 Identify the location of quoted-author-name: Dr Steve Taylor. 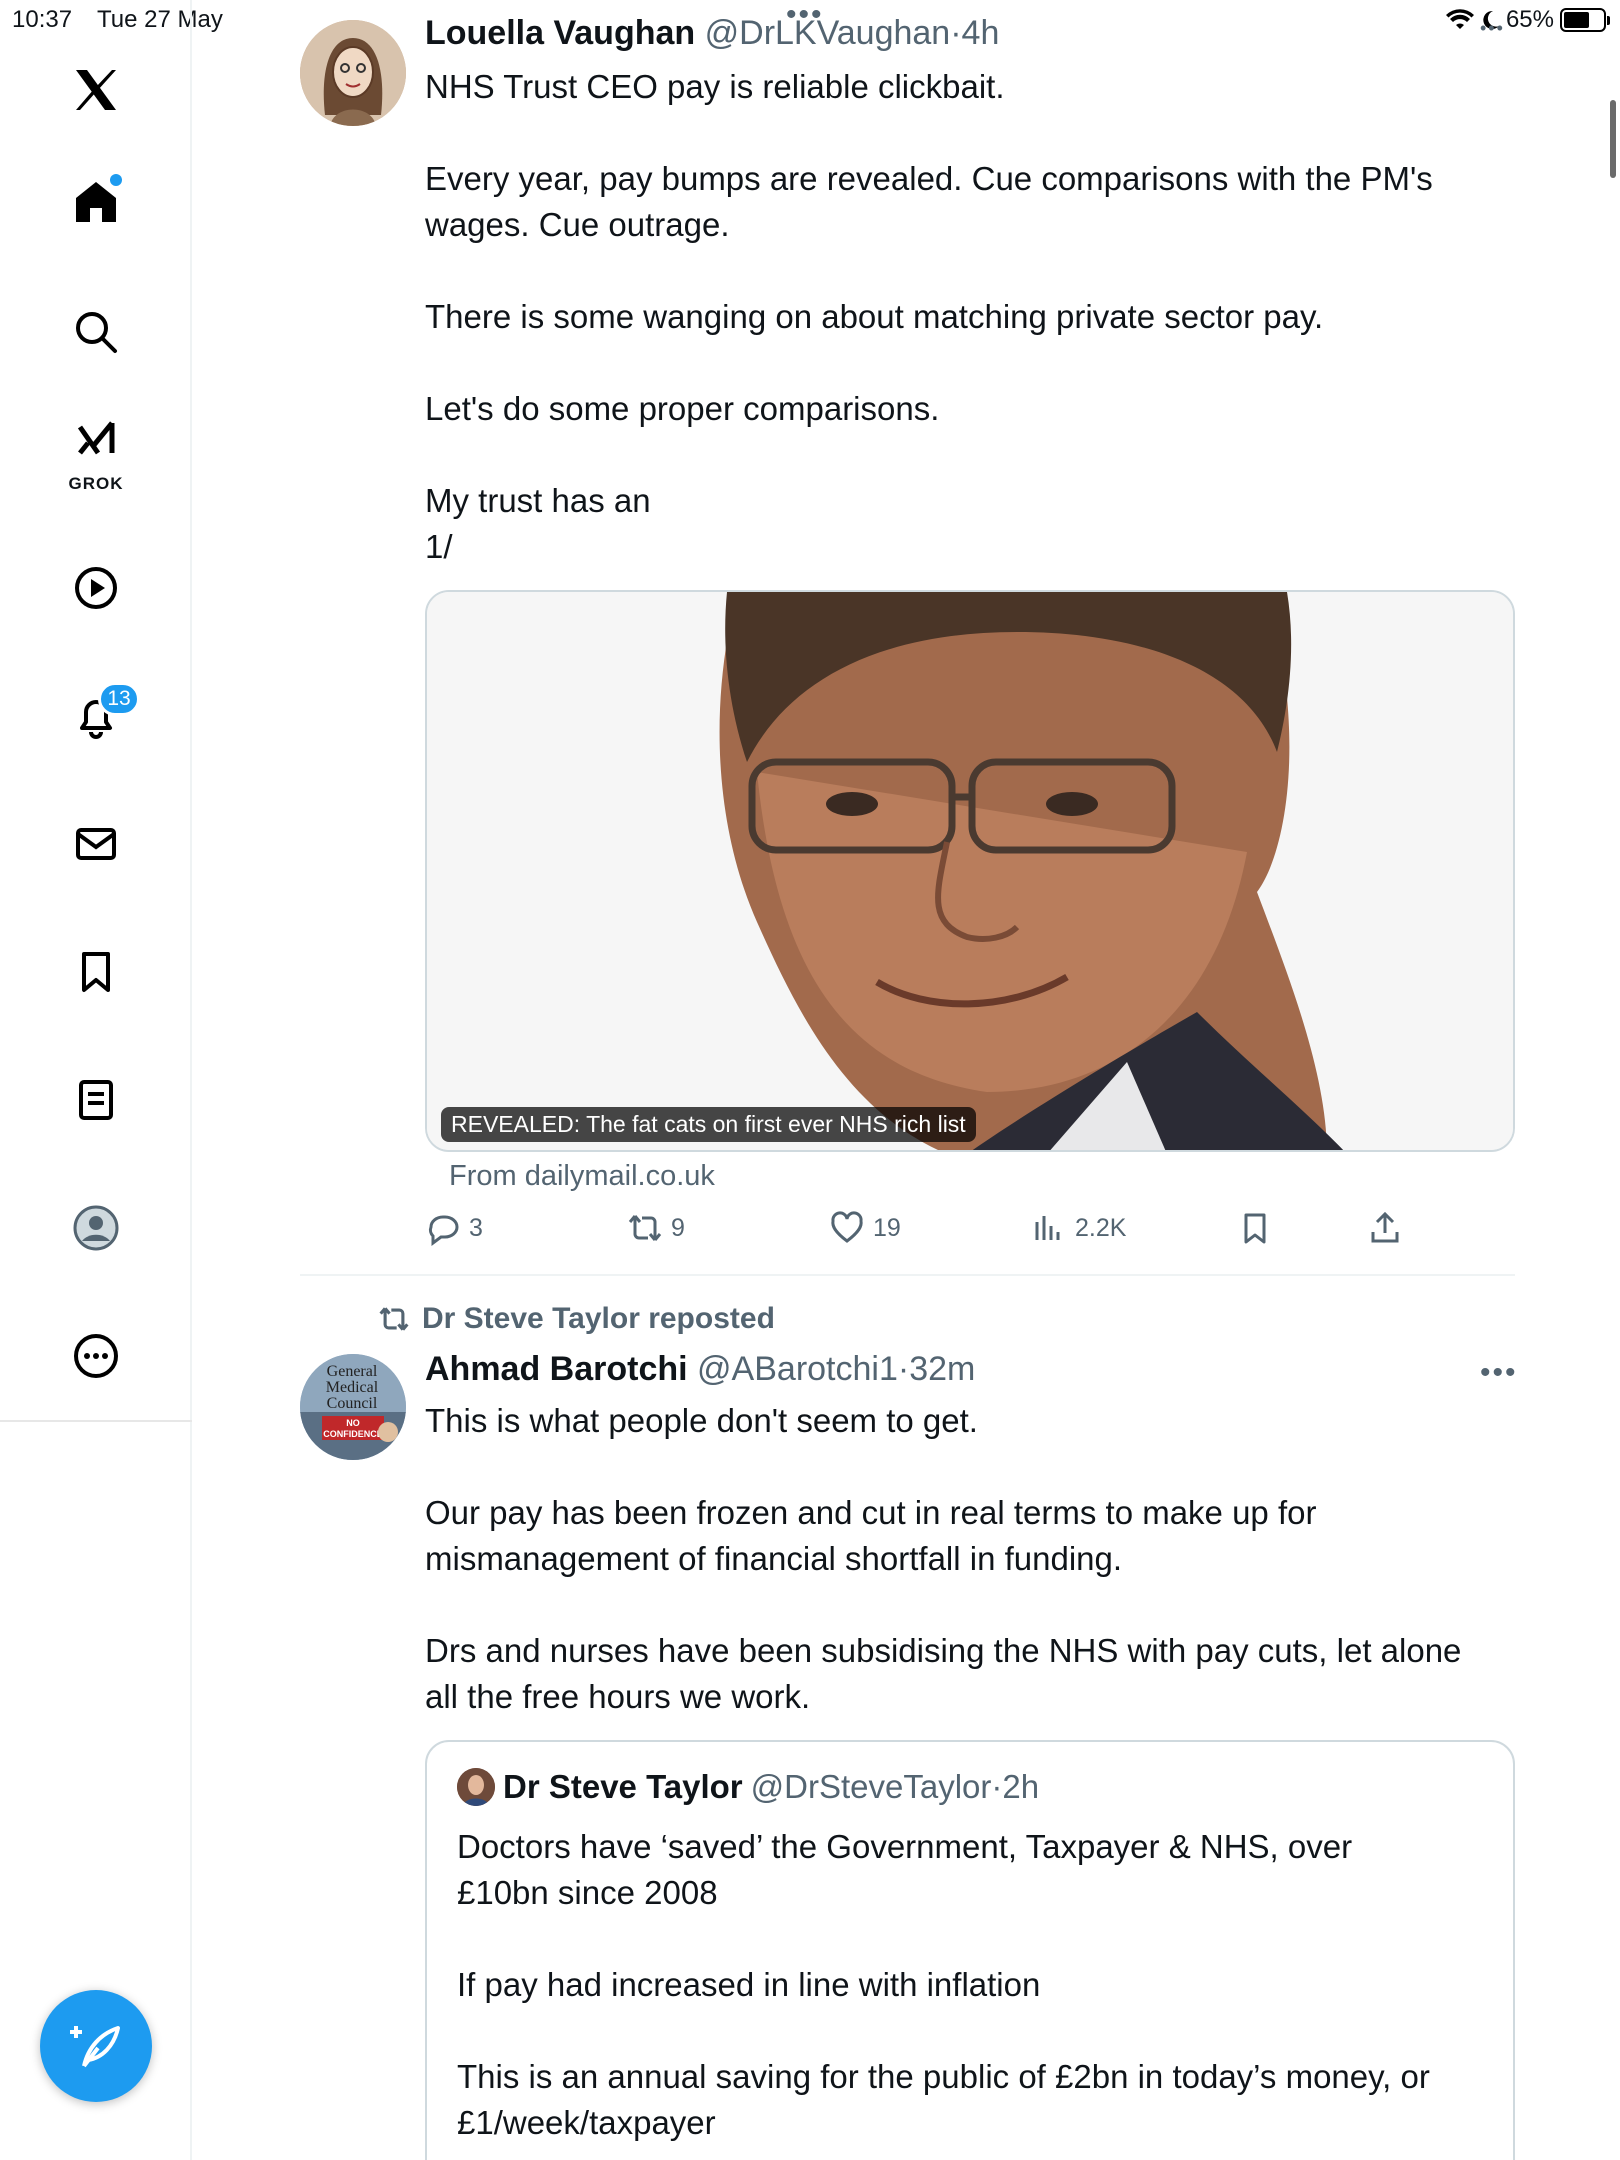
(623, 1787).